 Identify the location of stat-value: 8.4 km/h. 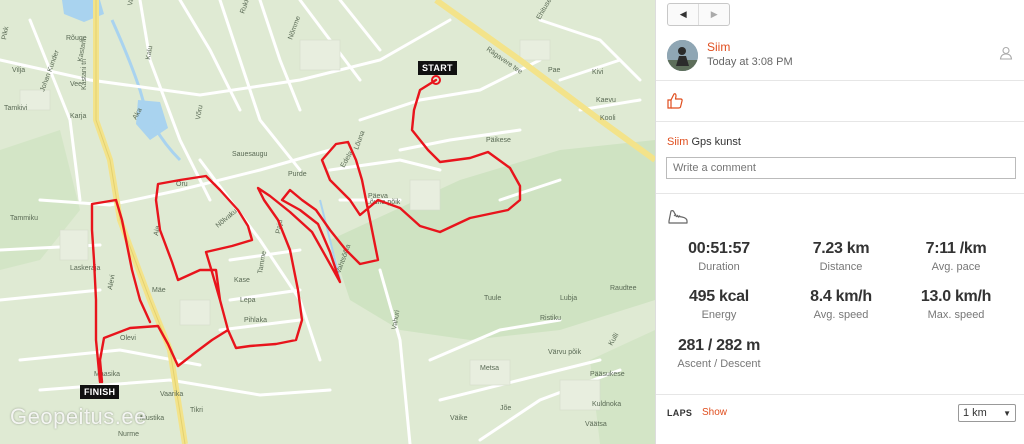
(841, 296).